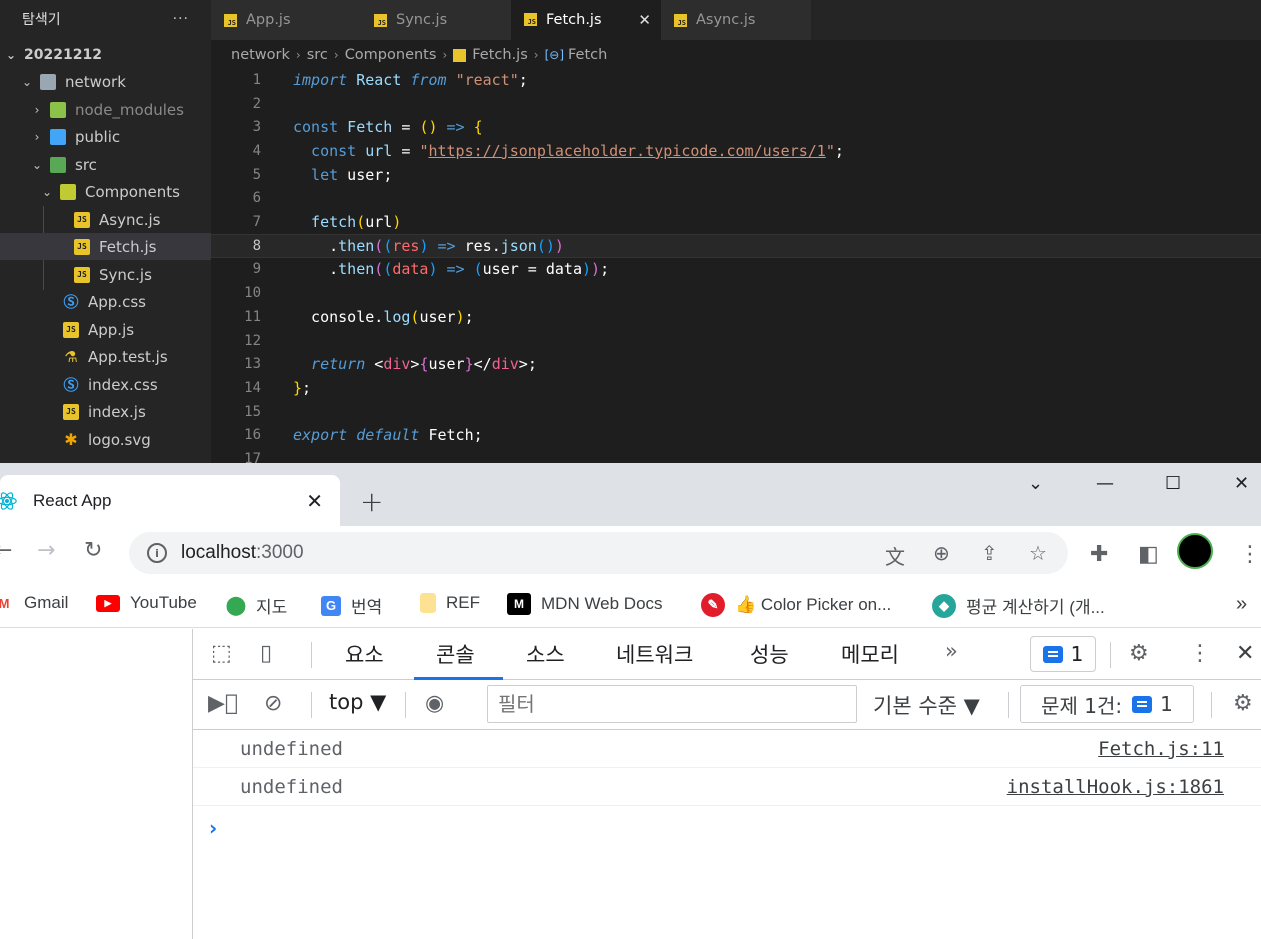 Image resolution: width=1261 pixels, height=939 pixels. What do you see at coordinates (736, 245) in the screenshot?
I see `code-line-current: 8 .then((res) => res.json())` at bounding box center [736, 245].